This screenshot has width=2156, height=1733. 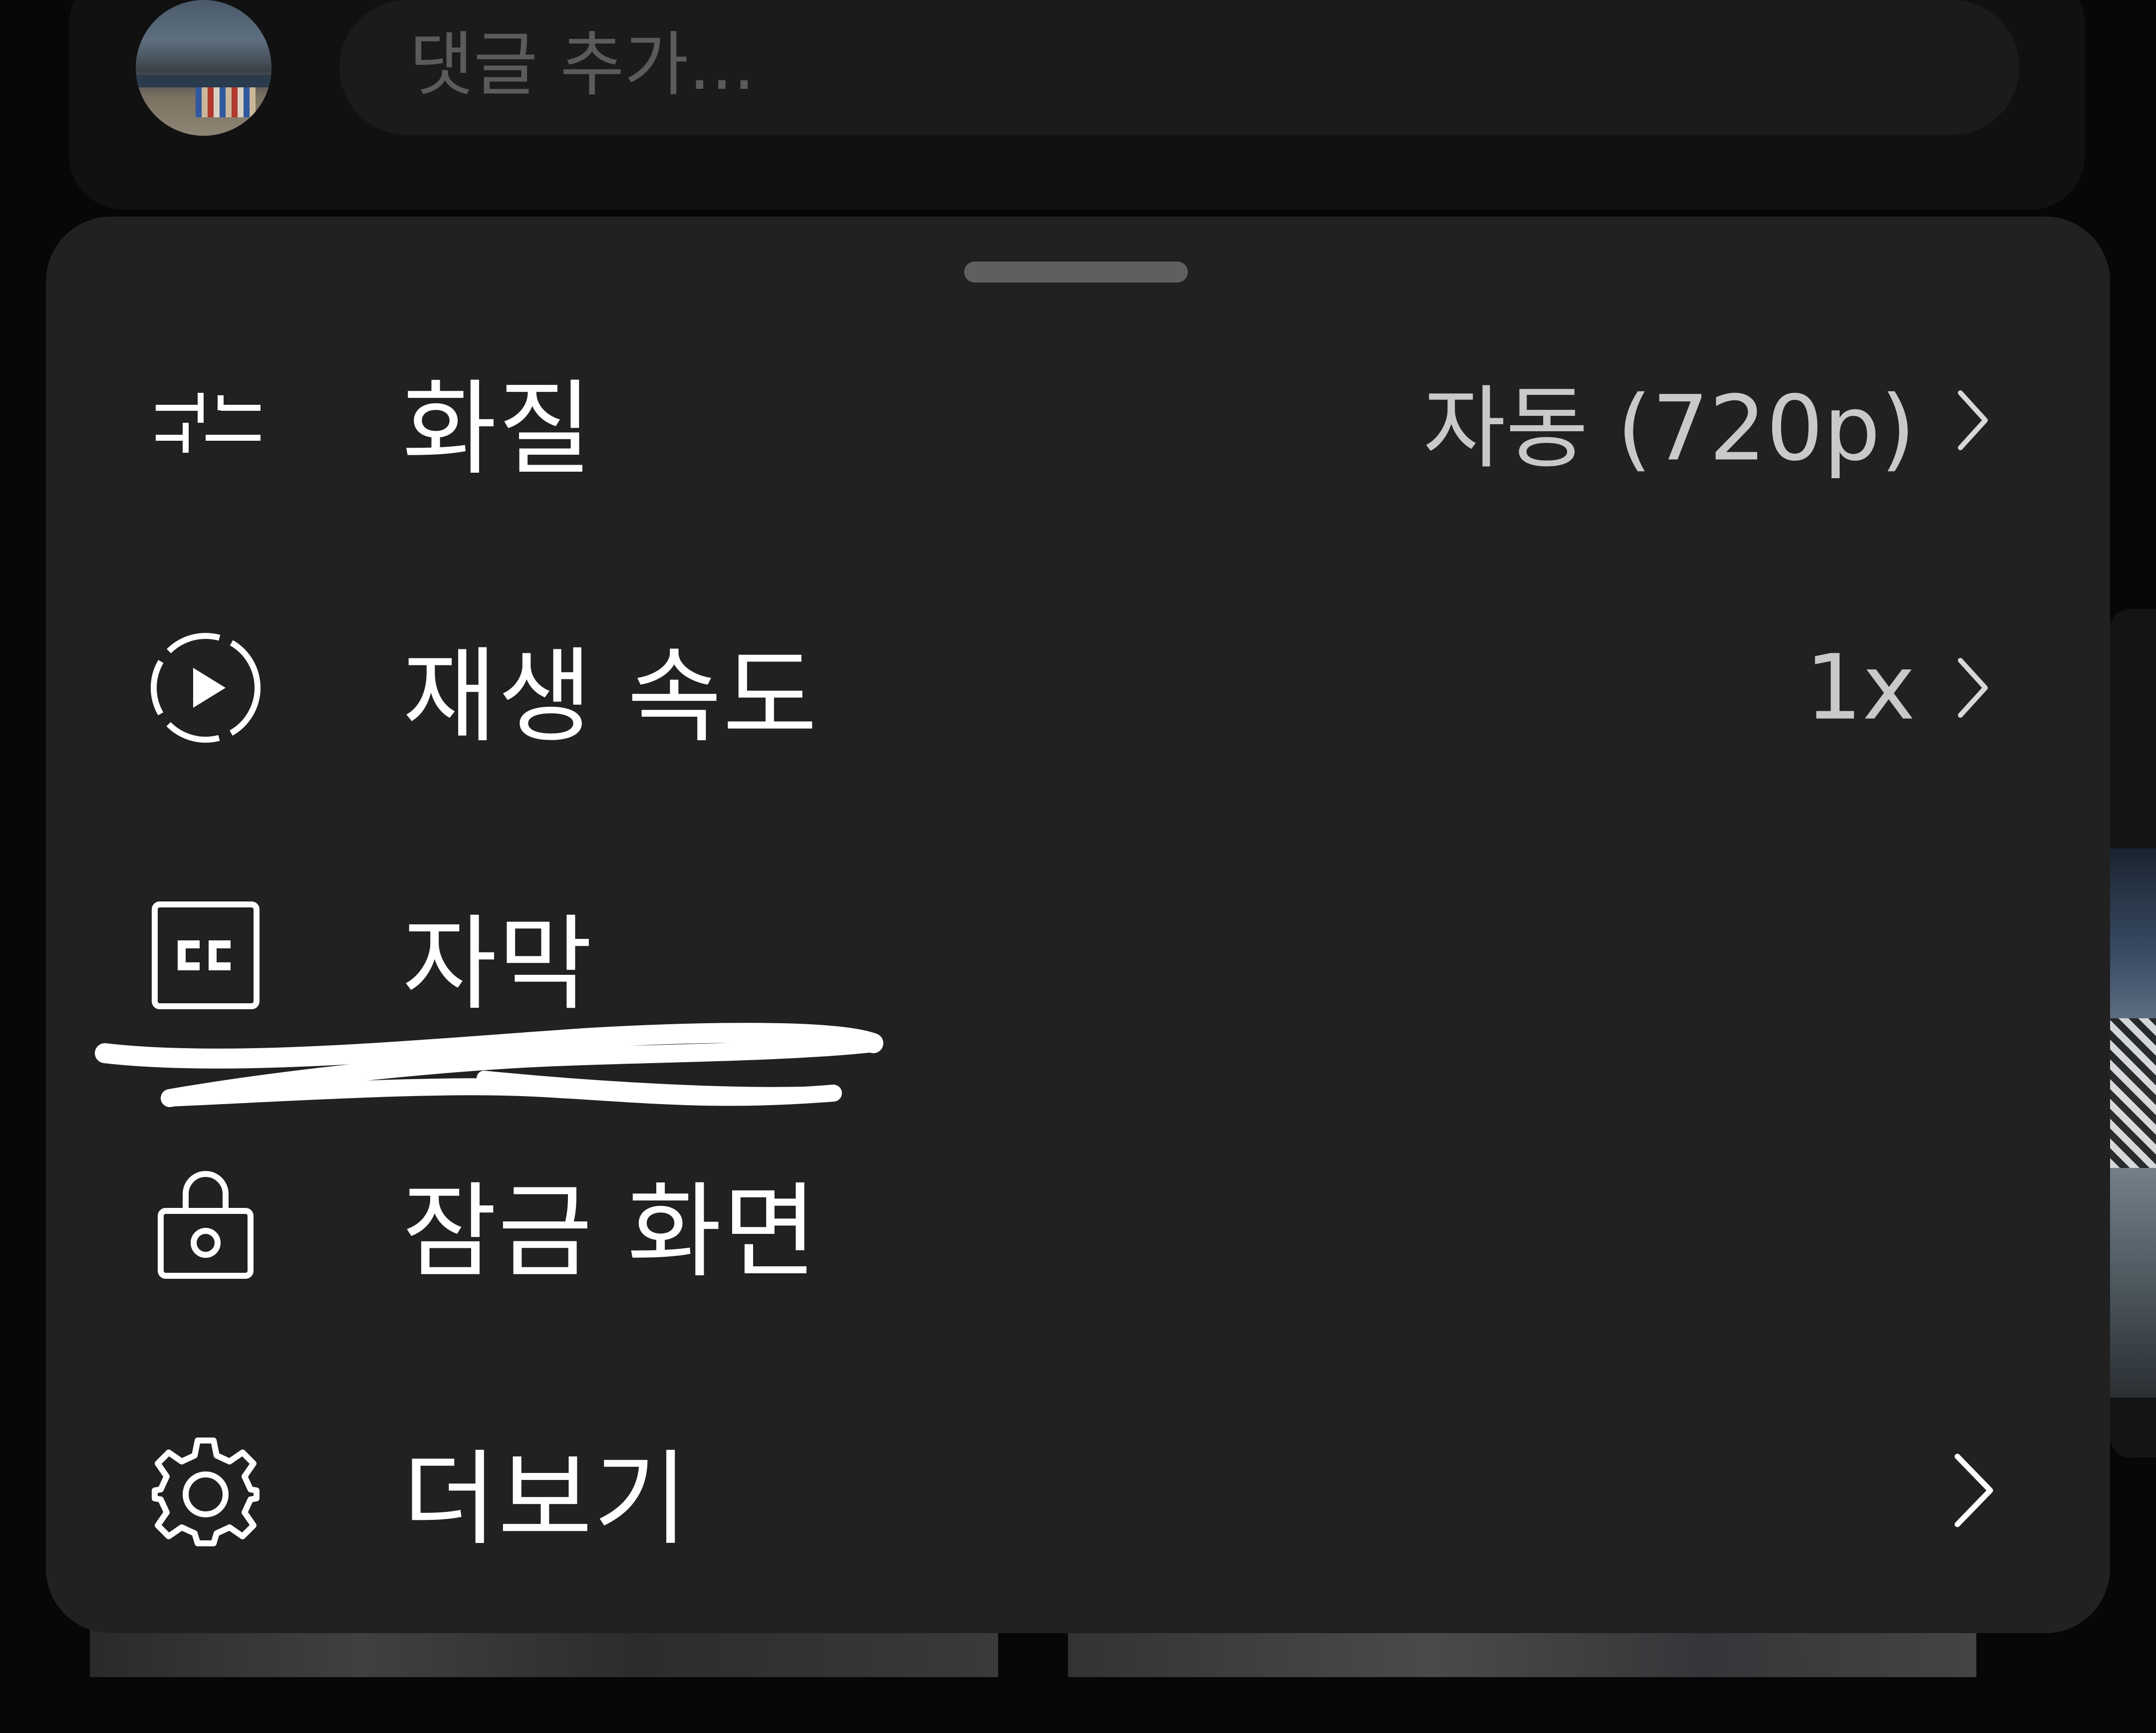 I want to click on avatar-image-detail, so click(x=226, y=102).